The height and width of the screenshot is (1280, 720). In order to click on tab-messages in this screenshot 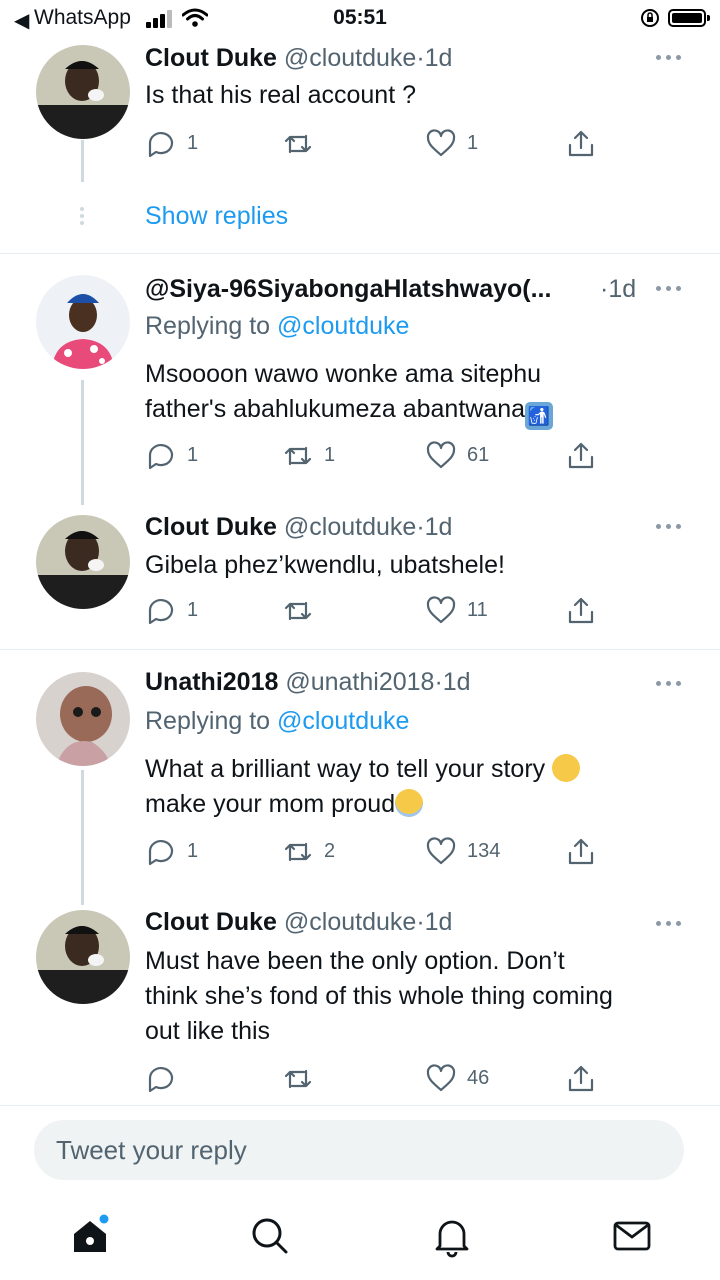, I will do `click(632, 1236)`.